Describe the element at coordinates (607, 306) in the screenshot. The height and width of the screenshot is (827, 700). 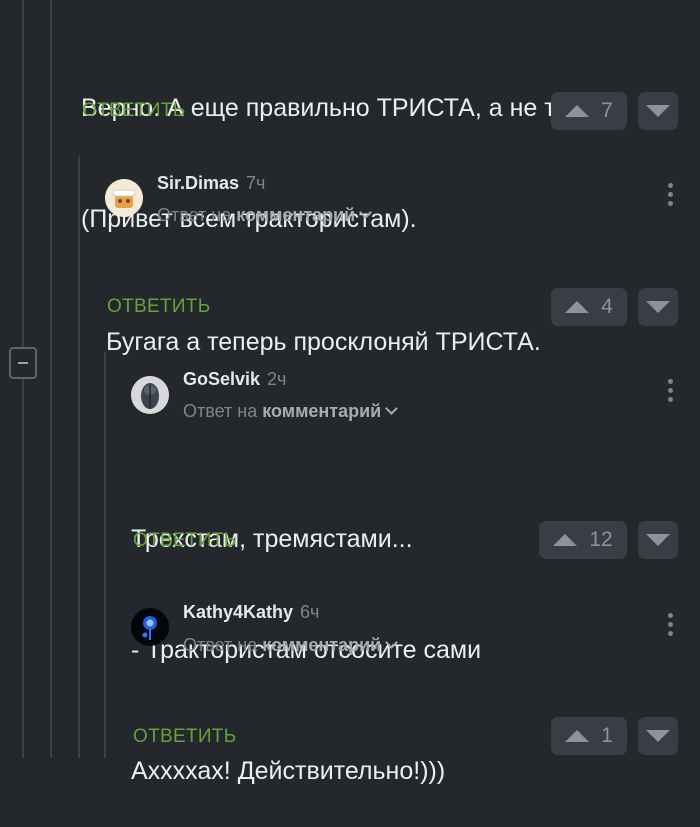
I see `rating-count: 4` at that location.